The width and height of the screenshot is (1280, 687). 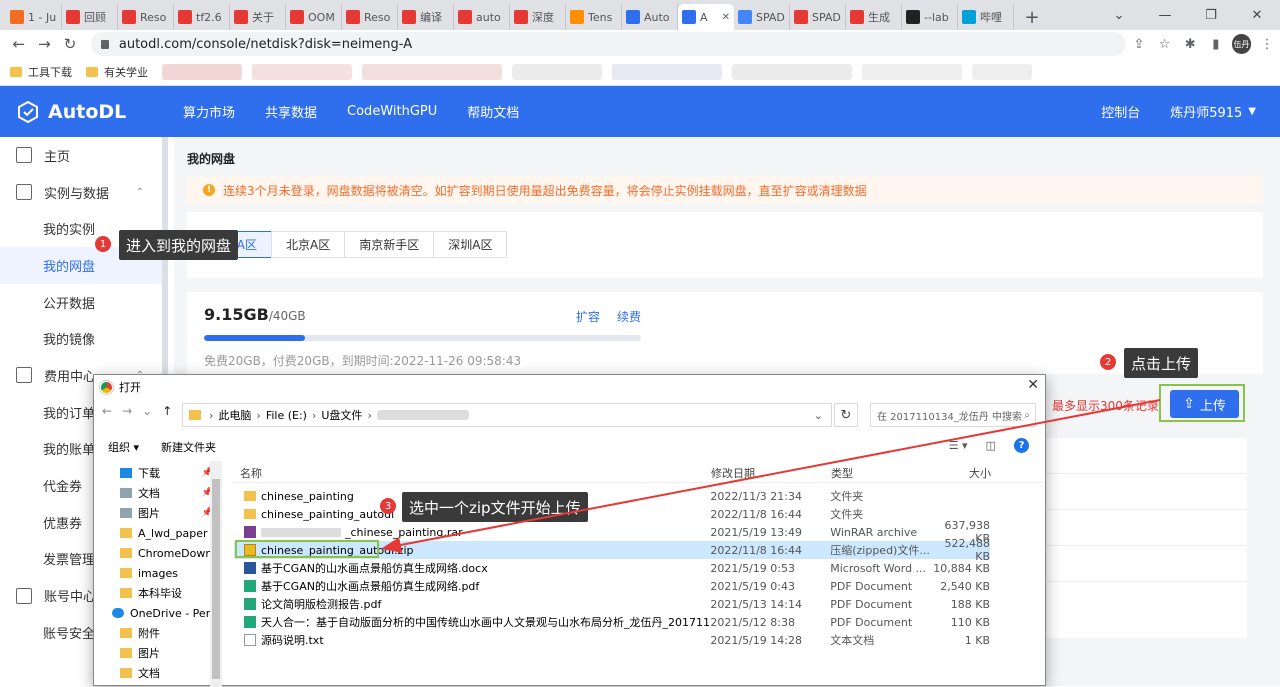 I want to click on tree-item: A_lwd_paper, so click(x=157, y=533).